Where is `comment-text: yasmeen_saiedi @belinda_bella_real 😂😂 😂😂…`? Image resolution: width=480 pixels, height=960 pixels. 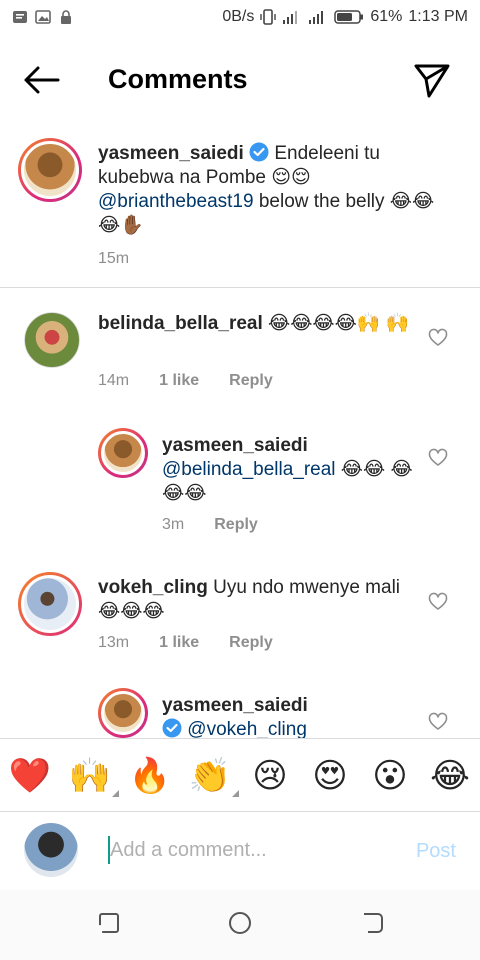
comment-text: yasmeen_saiedi @belinda_bella_real 😂😂 😂😂… is located at coordinates (297, 470).